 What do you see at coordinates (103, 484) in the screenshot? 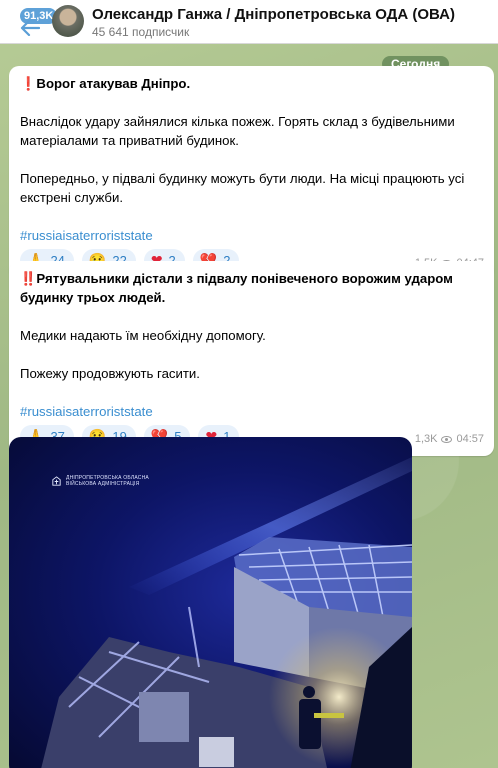
I see `watermark-line: ВІЙСЬКОВА АДМІНІСТРАЦІЯ` at bounding box center [103, 484].